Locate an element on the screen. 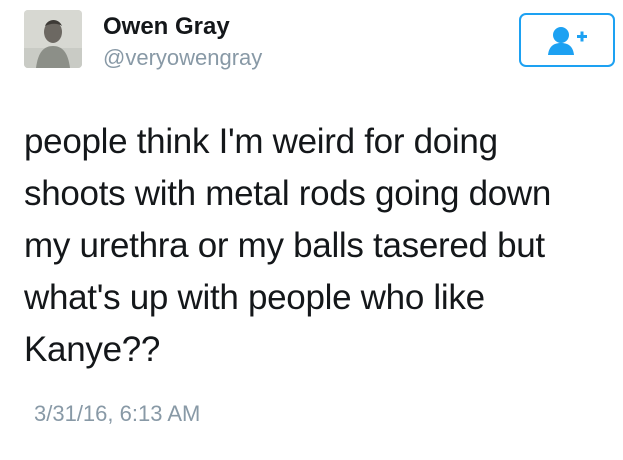 The height and width of the screenshot is (460, 623). tweet-timestamp: 3/31/16, 6:13 AM is located at coordinates (117, 414).